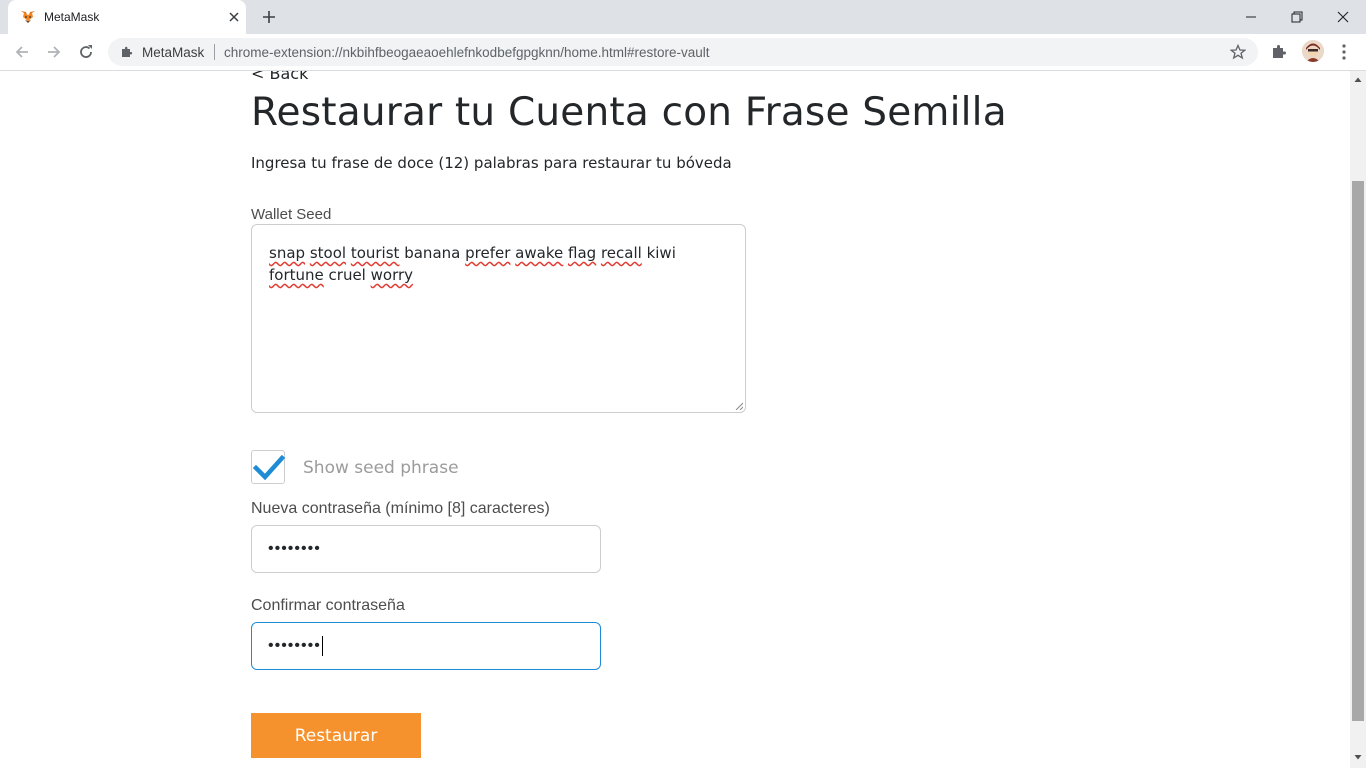  Describe the element at coordinates (683, 17) in the screenshot. I see `tab-strip: MetaMask` at that location.